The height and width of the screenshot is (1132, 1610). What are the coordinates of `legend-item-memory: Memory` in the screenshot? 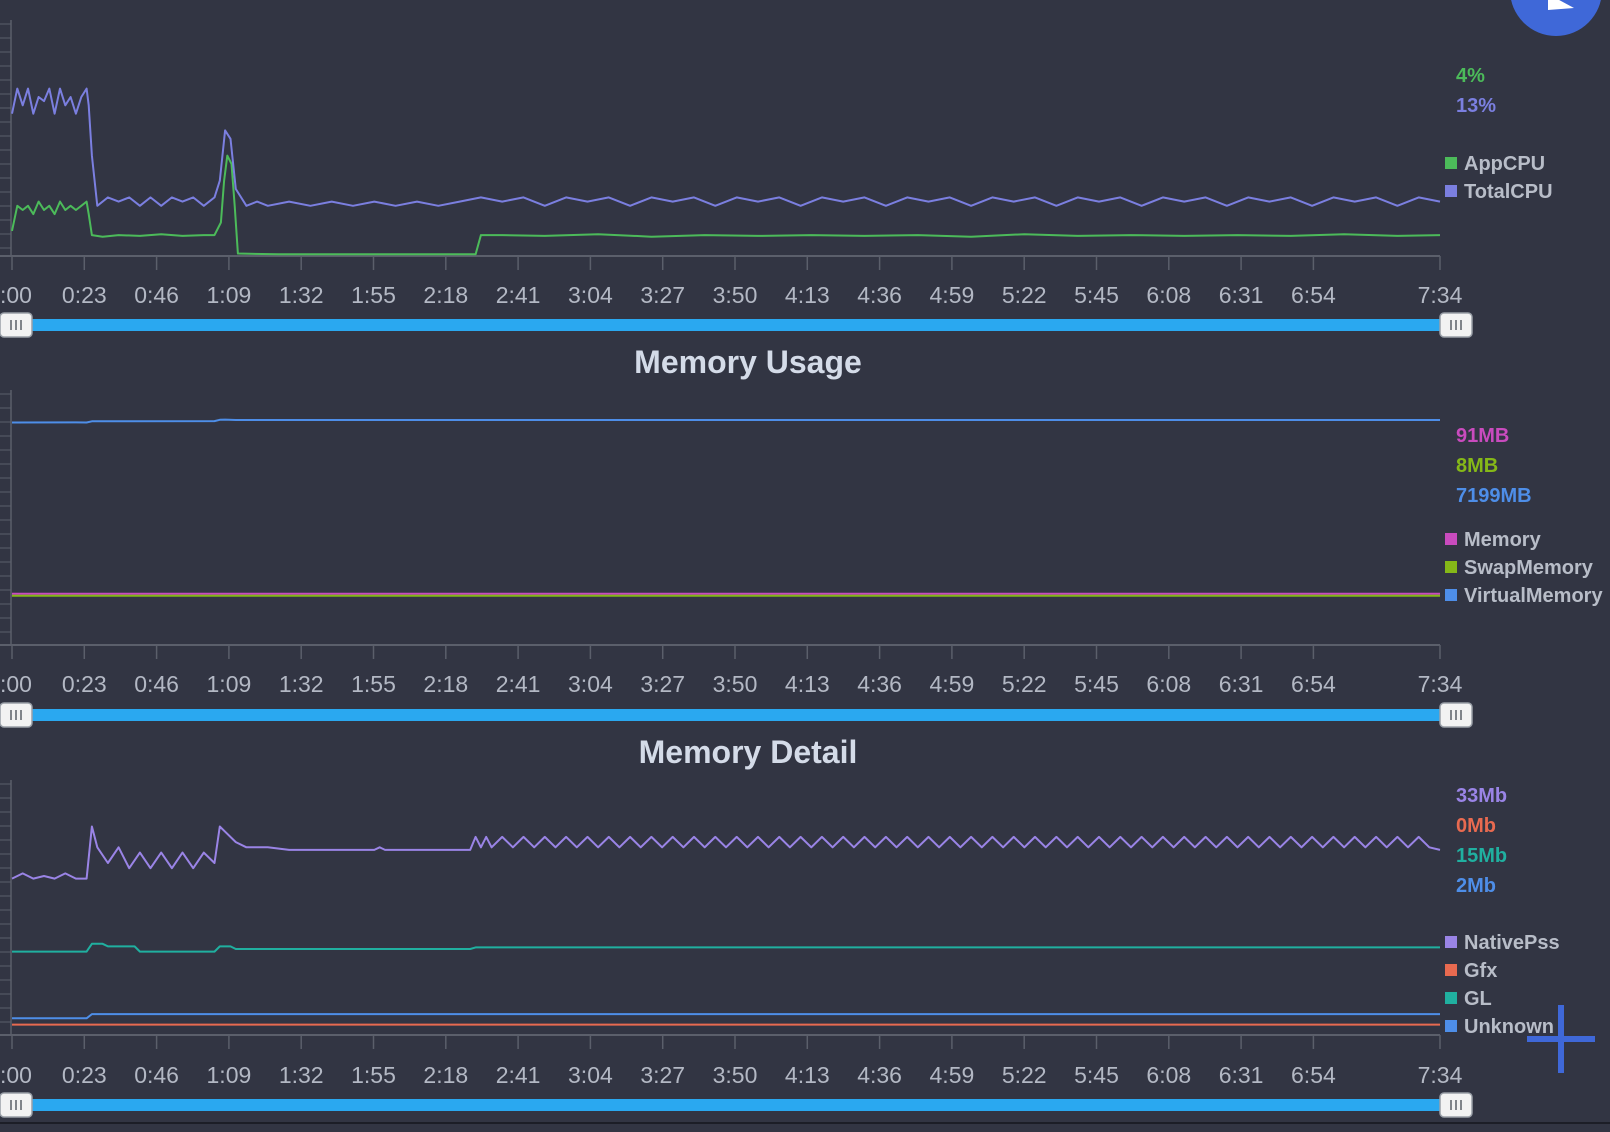 It's located at (1493, 540).